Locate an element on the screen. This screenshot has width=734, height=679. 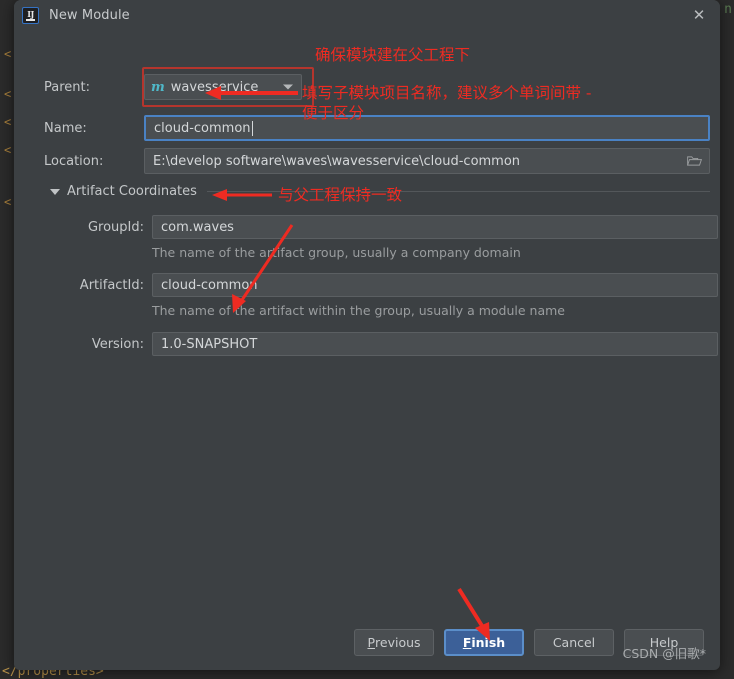
version-row: Version: 1.0-SNAPSHOT is located at coordinates (388, 344).